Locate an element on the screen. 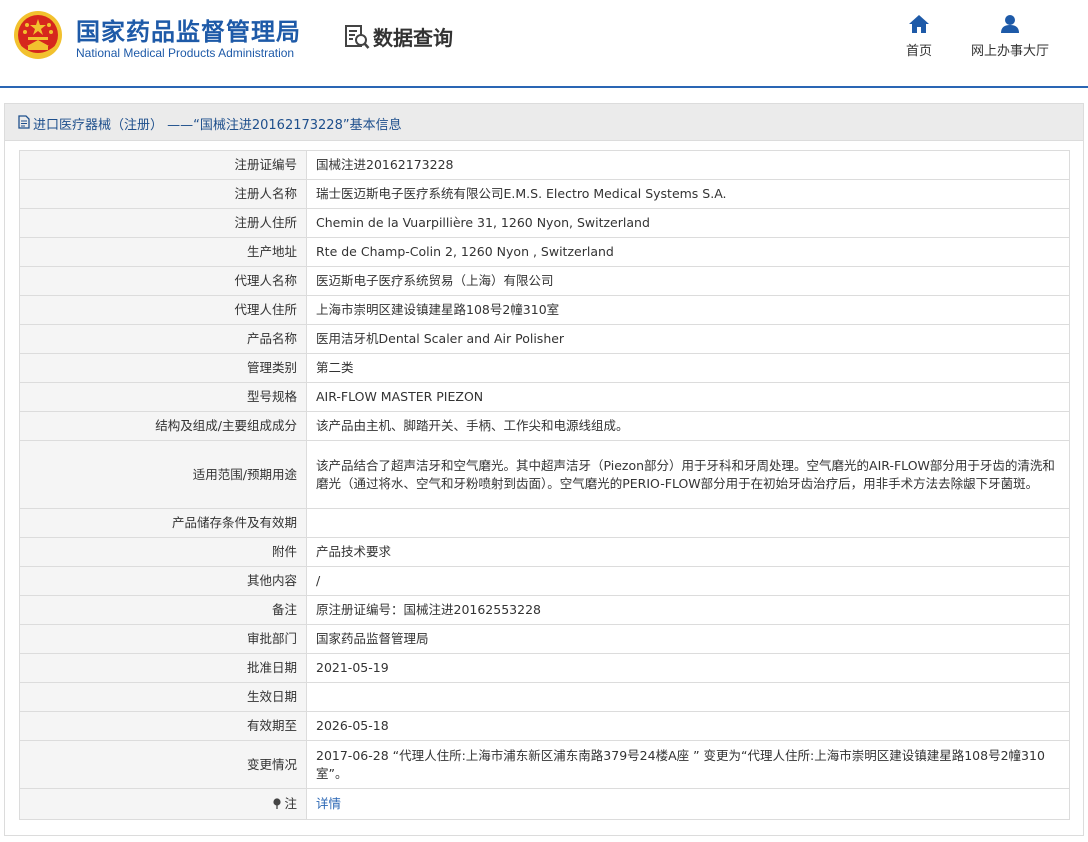  row-value: 国械注进20162173228 is located at coordinates (688, 165).